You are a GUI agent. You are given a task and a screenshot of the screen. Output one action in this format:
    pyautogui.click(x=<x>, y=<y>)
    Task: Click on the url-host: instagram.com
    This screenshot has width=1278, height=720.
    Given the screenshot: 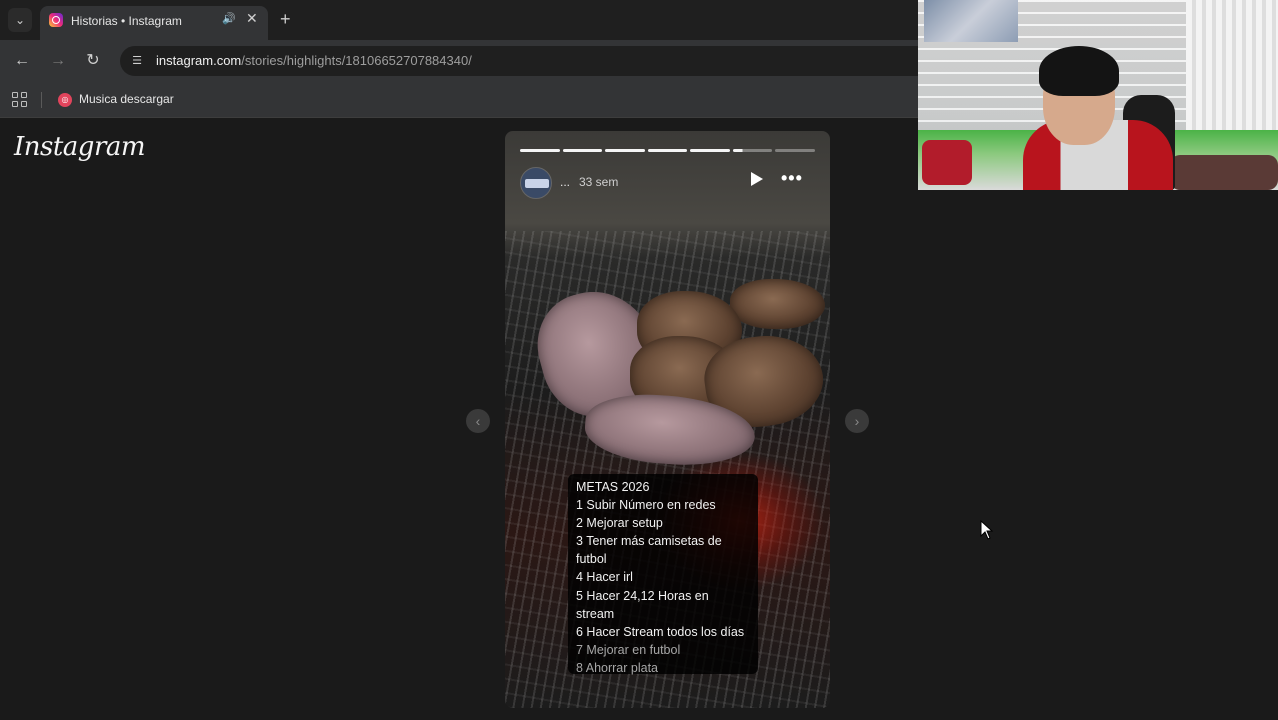 What is the action you would take?
    pyautogui.click(x=199, y=60)
    